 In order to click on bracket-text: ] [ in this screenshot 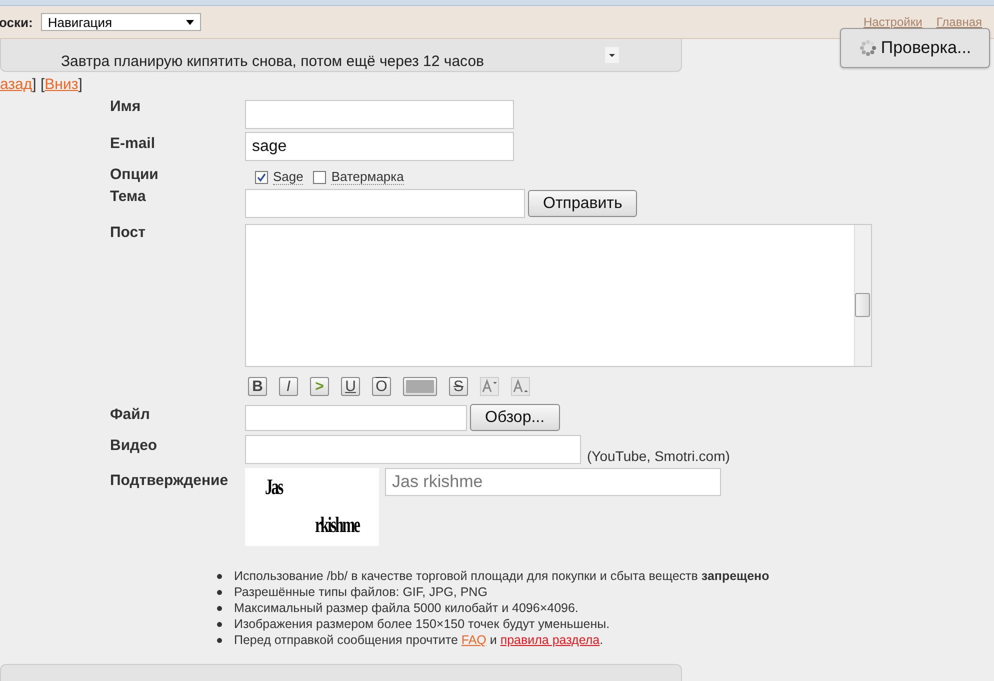, I will do `click(38, 84)`.